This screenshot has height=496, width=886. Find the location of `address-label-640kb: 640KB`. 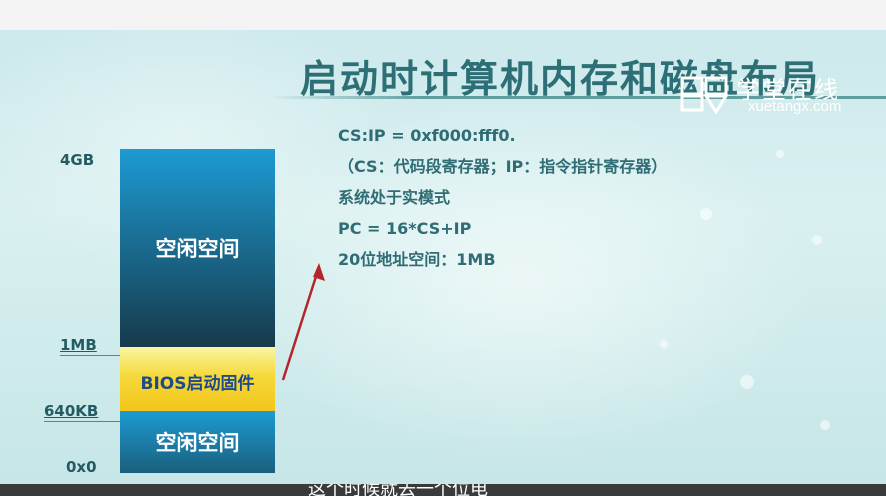

address-label-640kb: 640KB is located at coordinates (71, 411).